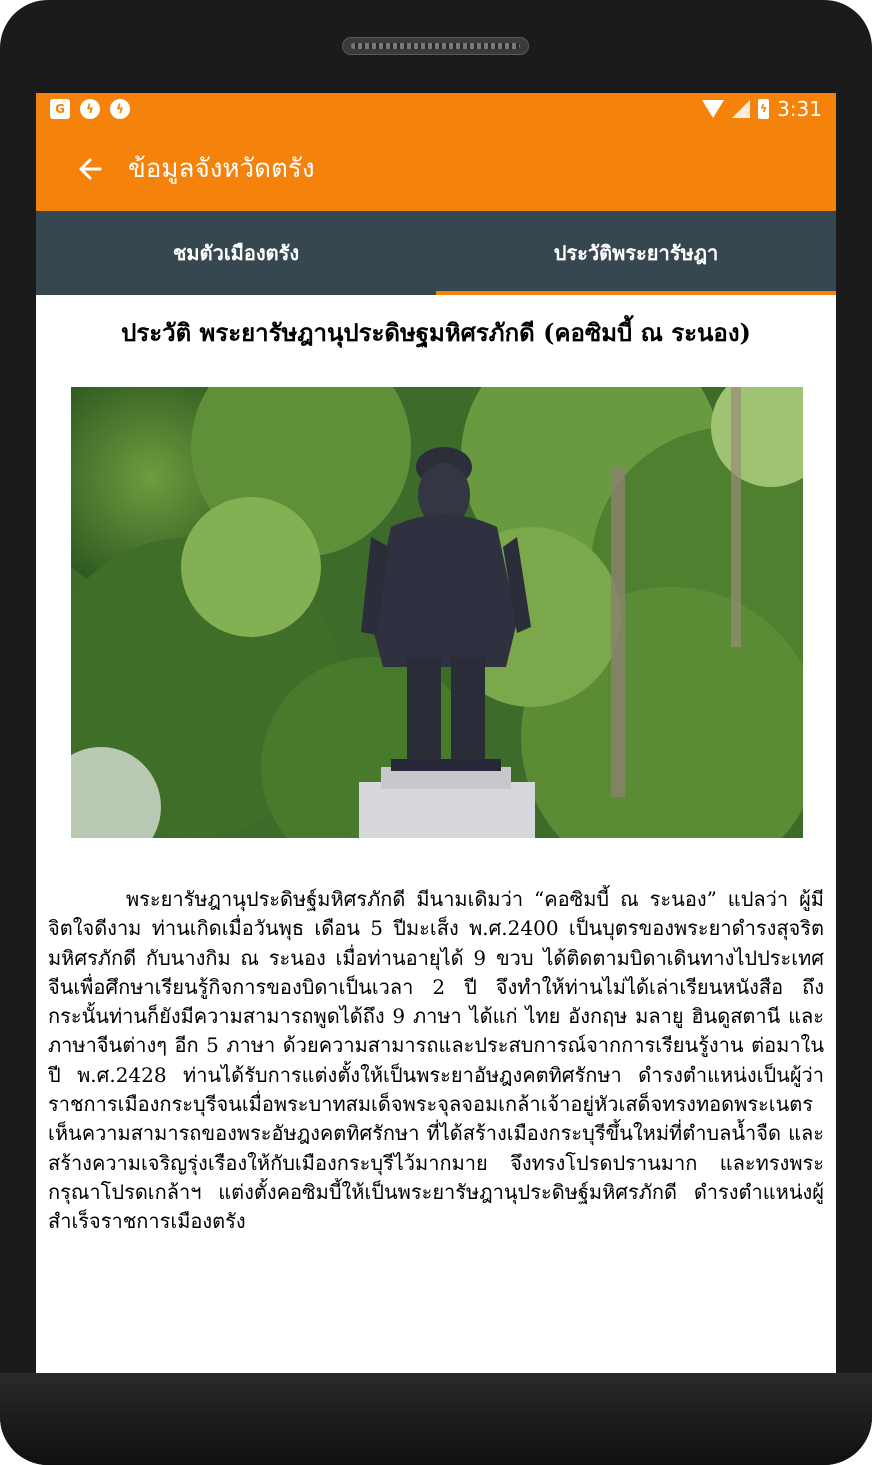 This screenshot has width=872, height=1465. What do you see at coordinates (436, 110) in the screenshot?
I see `status-bar: G ϟ ϟ ϟ 3:31` at bounding box center [436, 110].